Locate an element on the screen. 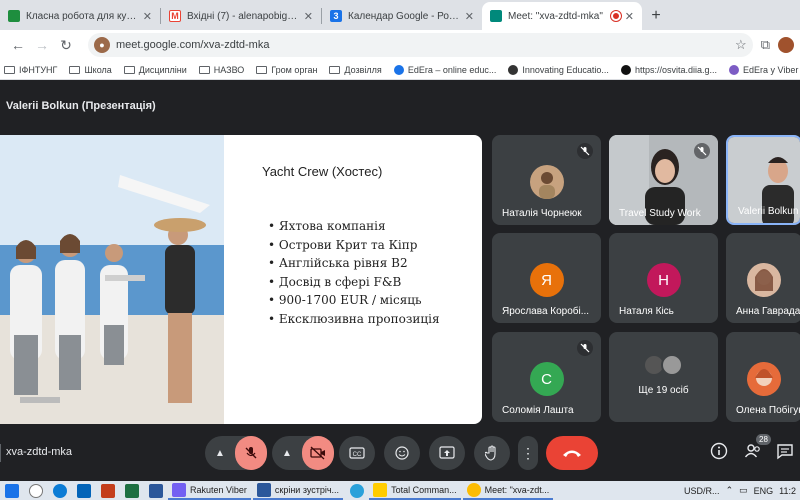  bookmark-folder: Дозвілля is located at coordinates (355, 70).